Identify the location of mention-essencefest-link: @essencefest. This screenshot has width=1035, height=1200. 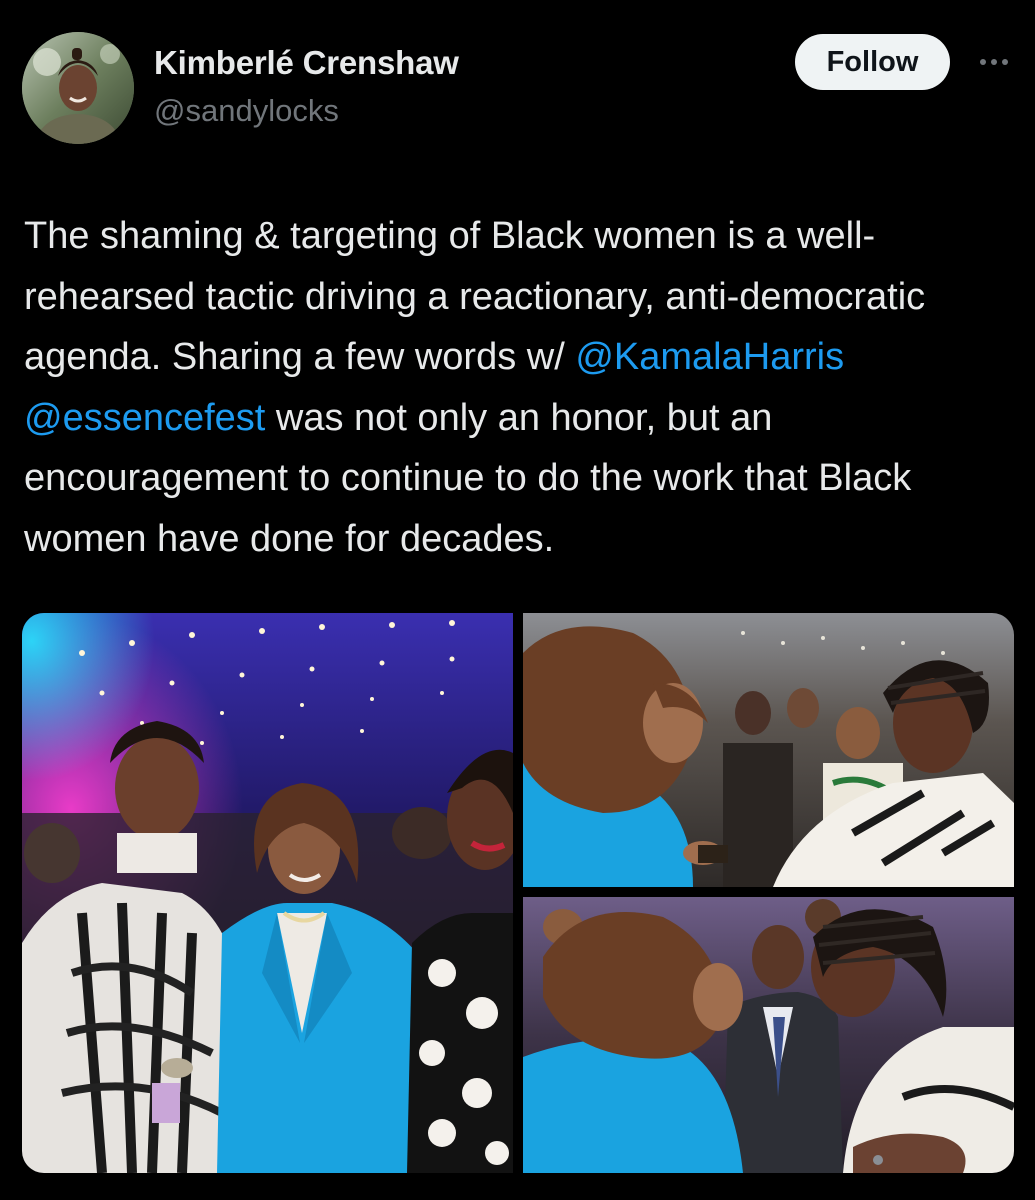
(144, 418).